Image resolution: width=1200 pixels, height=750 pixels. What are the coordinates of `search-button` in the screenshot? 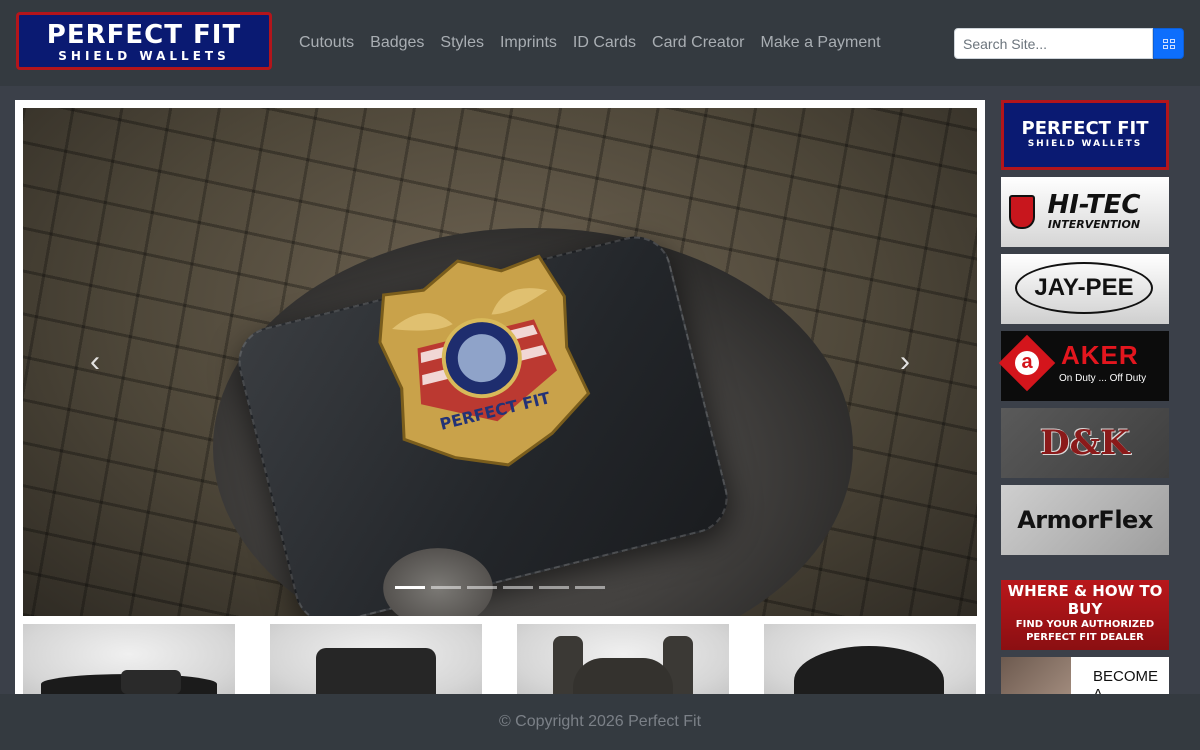 It's located at (1168, 43).